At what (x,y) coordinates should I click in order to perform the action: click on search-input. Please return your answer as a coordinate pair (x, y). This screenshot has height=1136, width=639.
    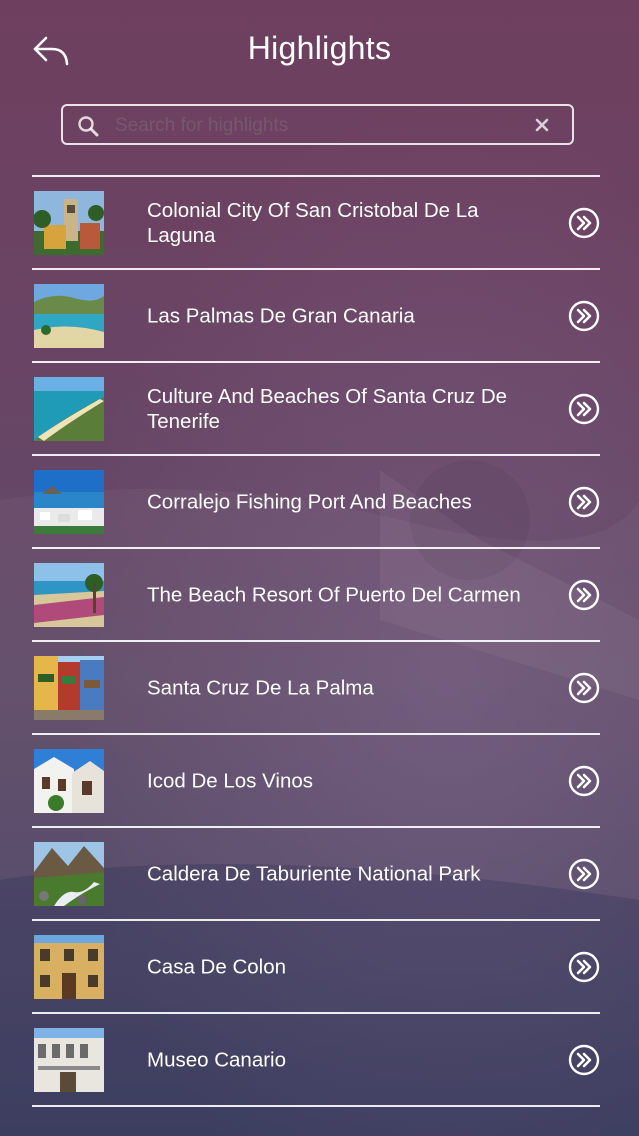
    Looking at the image, I should click on (320, 126).